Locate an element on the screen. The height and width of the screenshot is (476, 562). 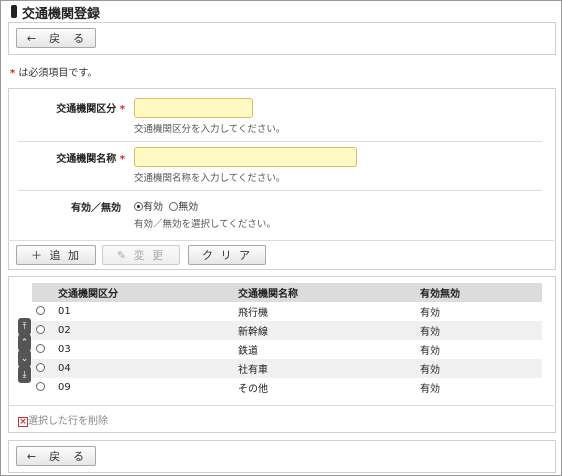
active-hint: 有効／無効を選択してください。 is located at coordinates (205, 224).